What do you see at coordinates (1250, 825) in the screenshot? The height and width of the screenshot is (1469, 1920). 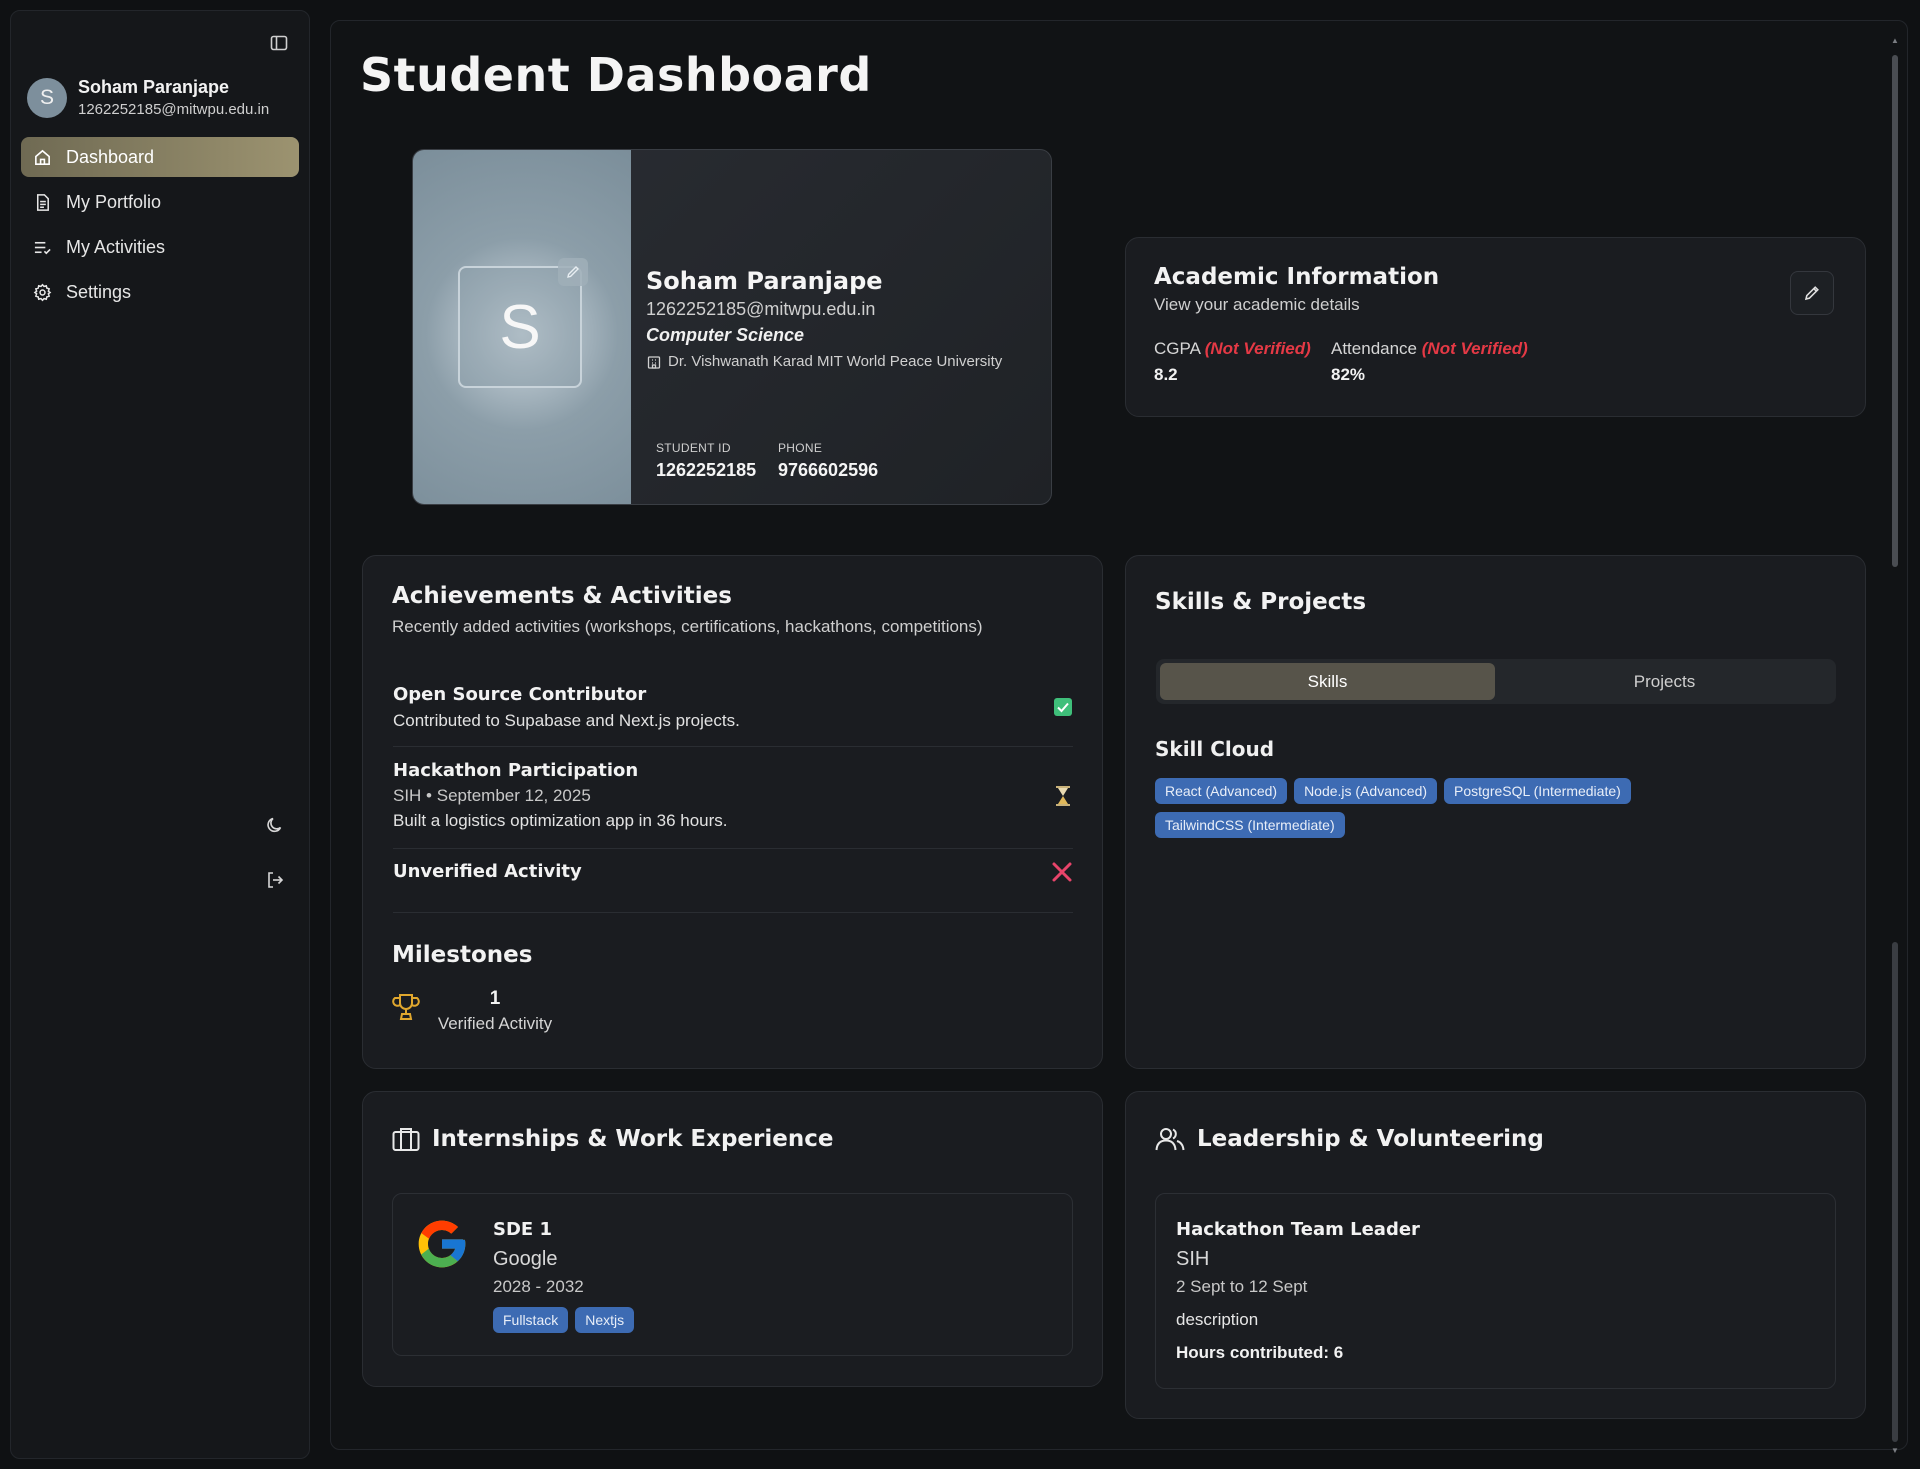 I see `skill-chip: TailwindCSS (Intermediate)` at bounding box center [1250, 825].